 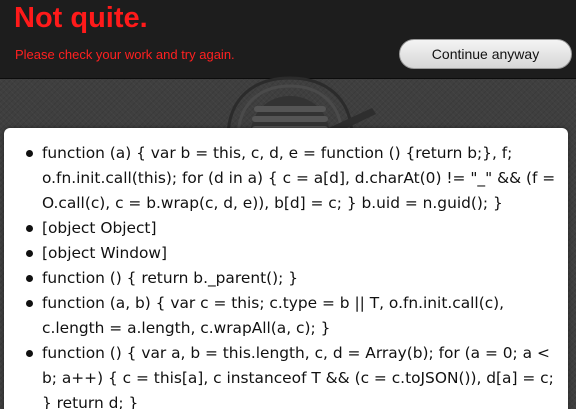 I want to click on banner-message: Please check your work and try again., so click(x=125, y=54).